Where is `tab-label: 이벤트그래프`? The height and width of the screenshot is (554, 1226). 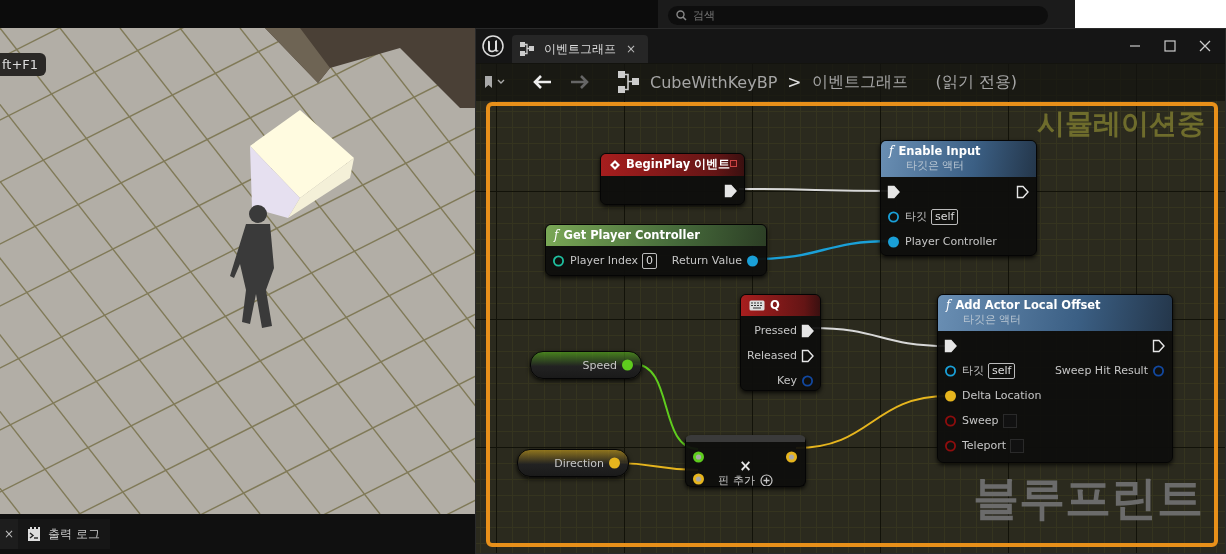 tab-label: 이벤트그래프 is located at coordinates (580, 49).